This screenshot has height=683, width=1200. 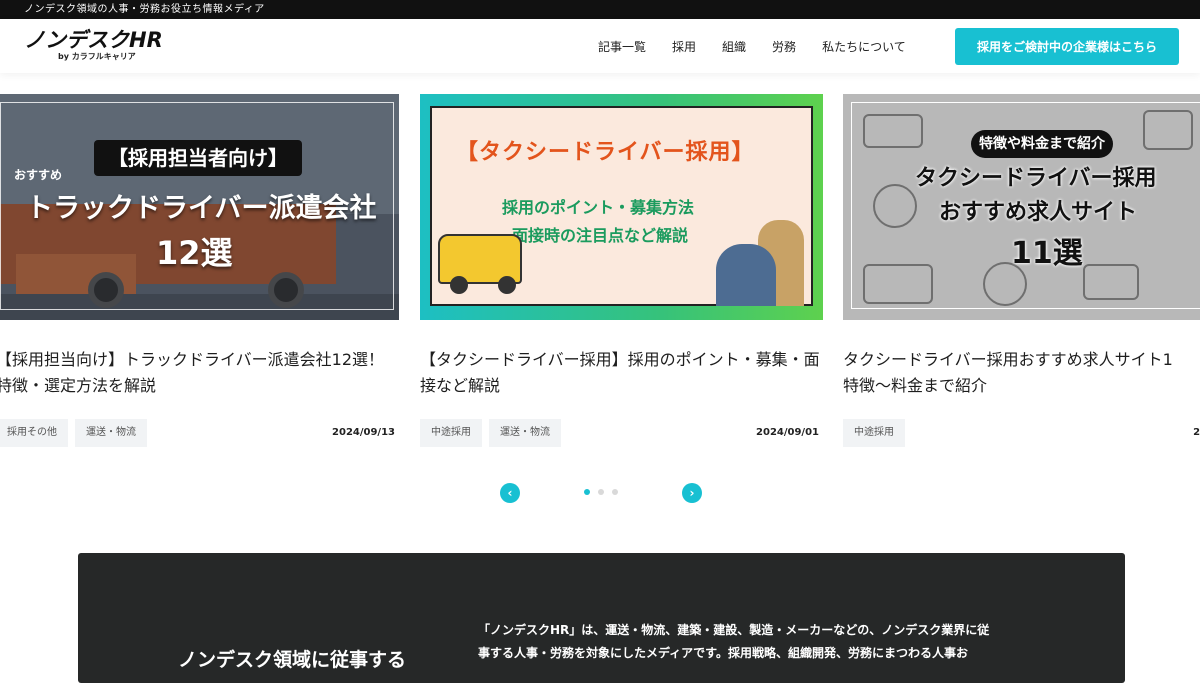 What do you see at coordinates (1196, 432) in the screenshot?
I see `publish-date: 202` at bounding box center [1196, 432].